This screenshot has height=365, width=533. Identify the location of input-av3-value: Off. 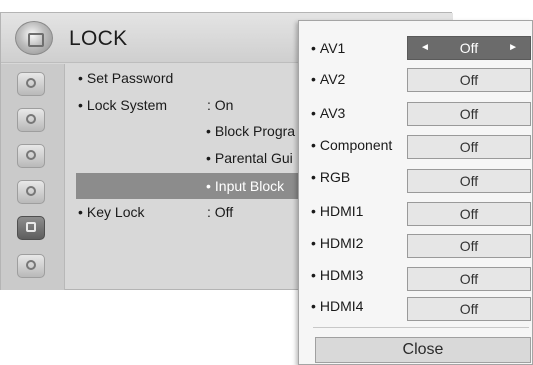
(469, 114).